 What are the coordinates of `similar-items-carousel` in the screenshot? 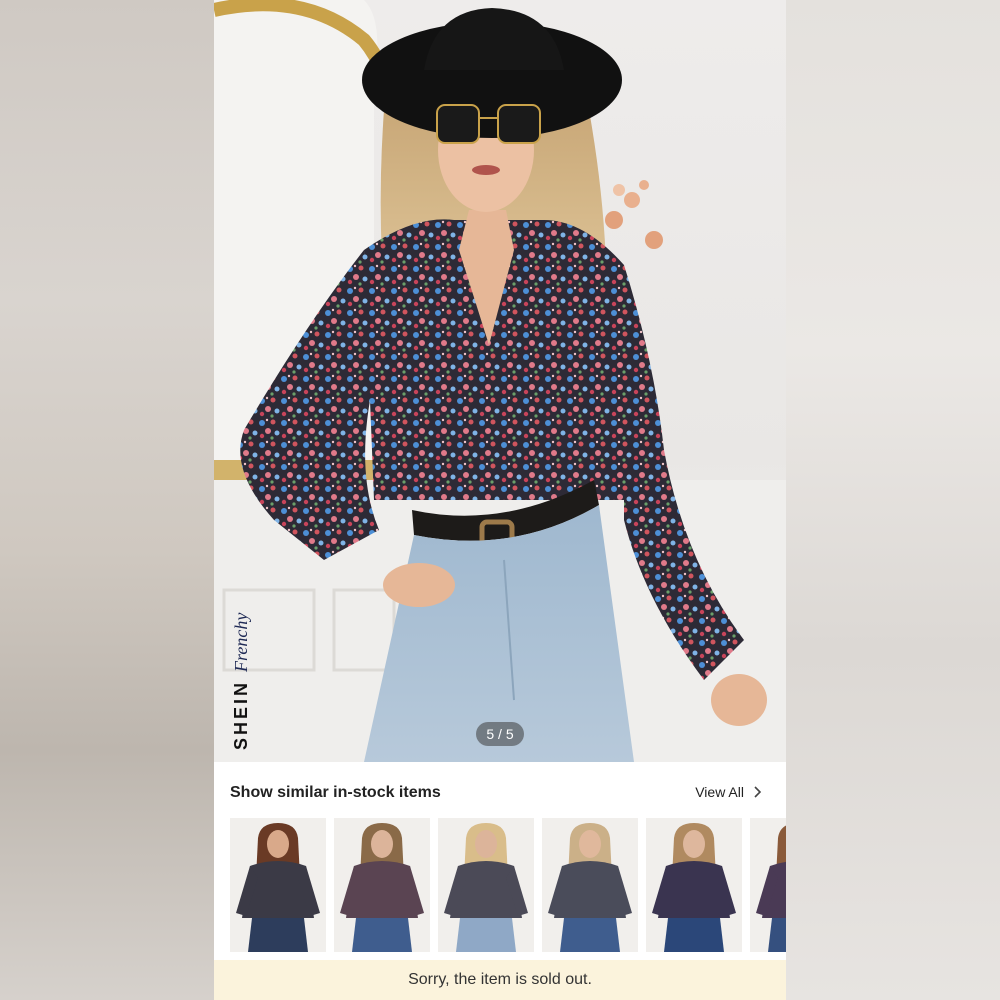 It's located at (508, 885).